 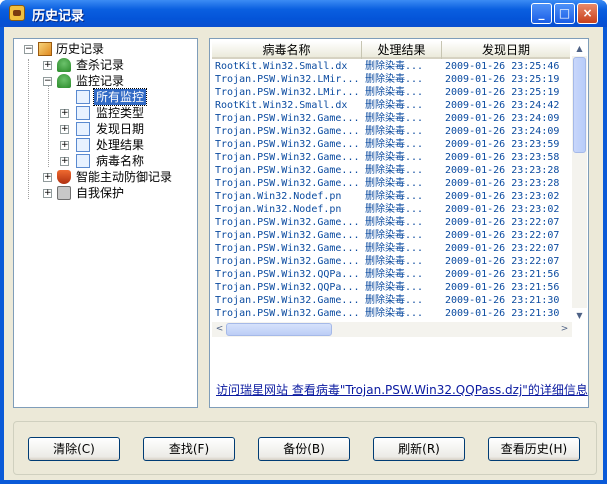 What do you see at coordinates (392, 329) in the screenshot?
I see `horizontal-scrollbar: < >` at bounding box center [392, 329].